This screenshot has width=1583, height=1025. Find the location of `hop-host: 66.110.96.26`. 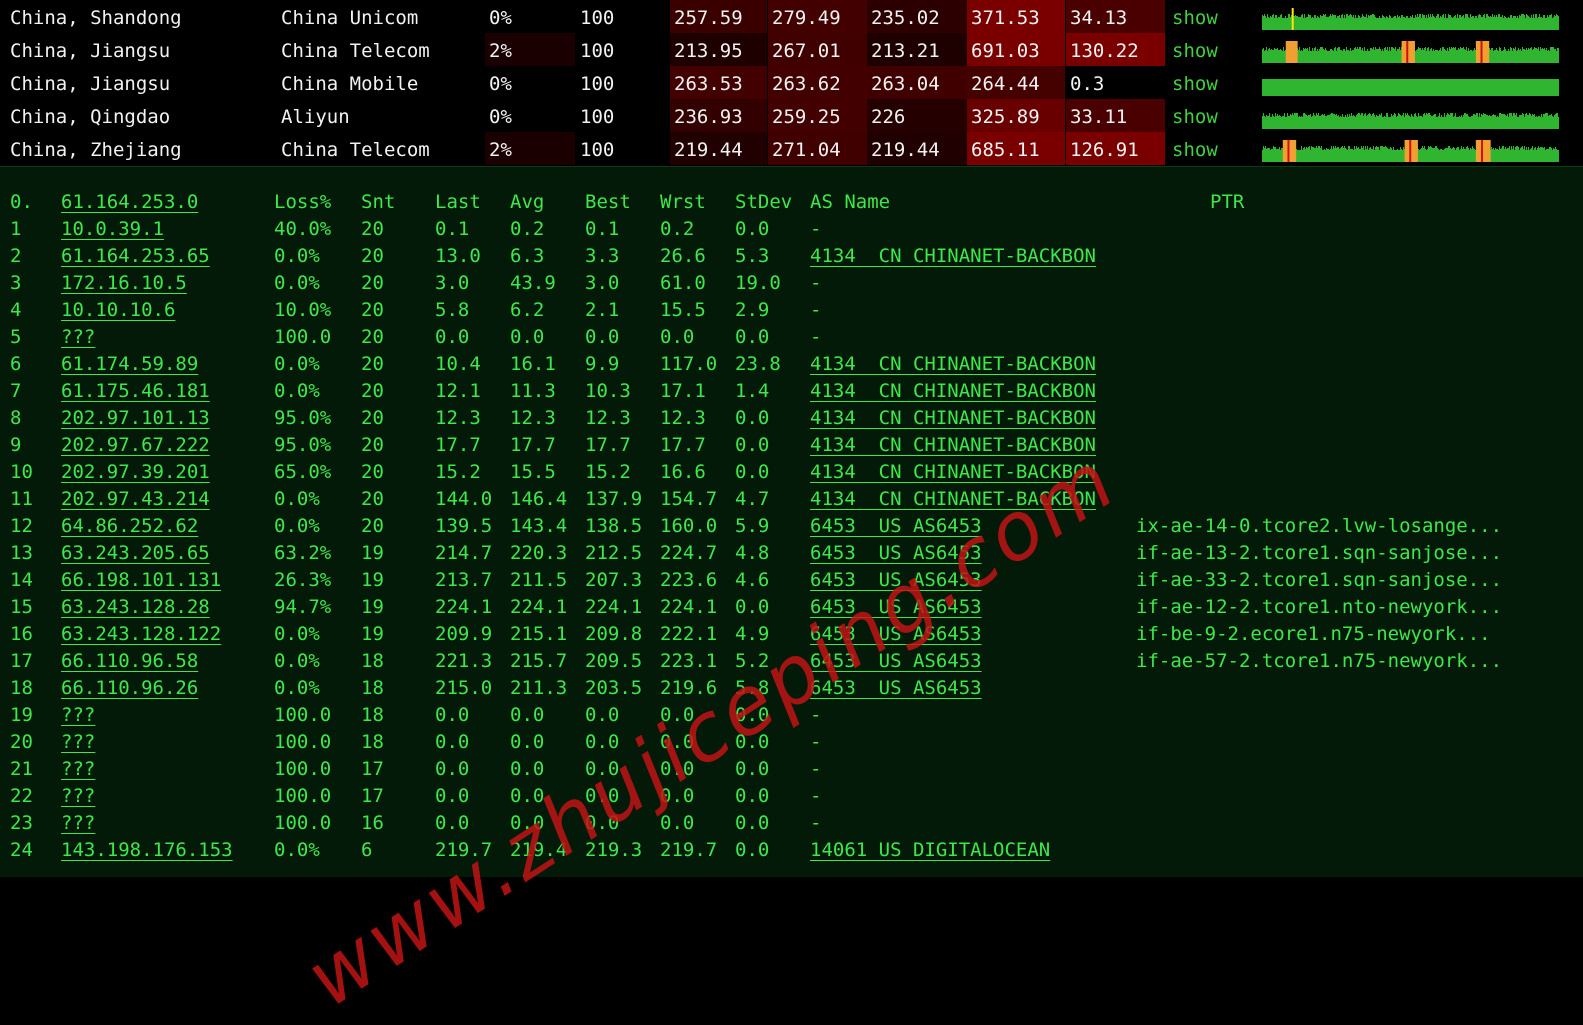

hop-host: 66.110.96.26 is located at coordinates (129, 688).